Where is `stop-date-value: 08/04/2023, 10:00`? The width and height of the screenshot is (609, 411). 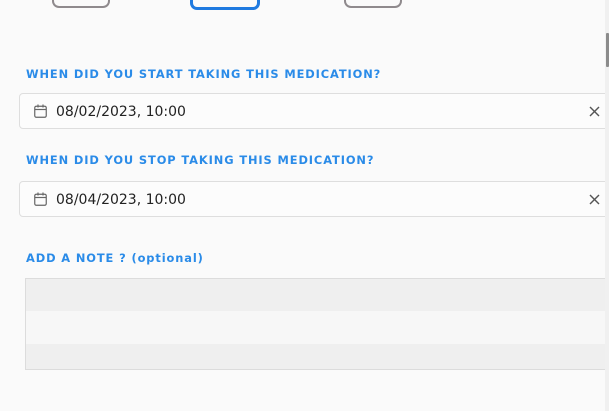
stop-date-value: 08/04/2023, 10:00 is located at coordinates (121, 200).